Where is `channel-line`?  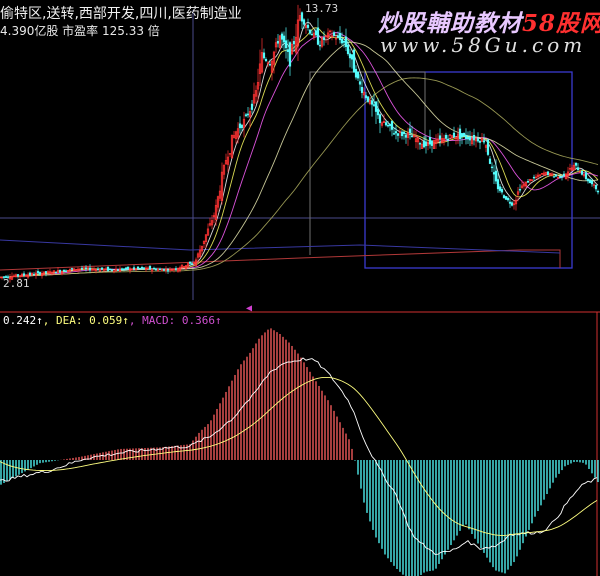 channel-line is located at coordinates (280, 246).